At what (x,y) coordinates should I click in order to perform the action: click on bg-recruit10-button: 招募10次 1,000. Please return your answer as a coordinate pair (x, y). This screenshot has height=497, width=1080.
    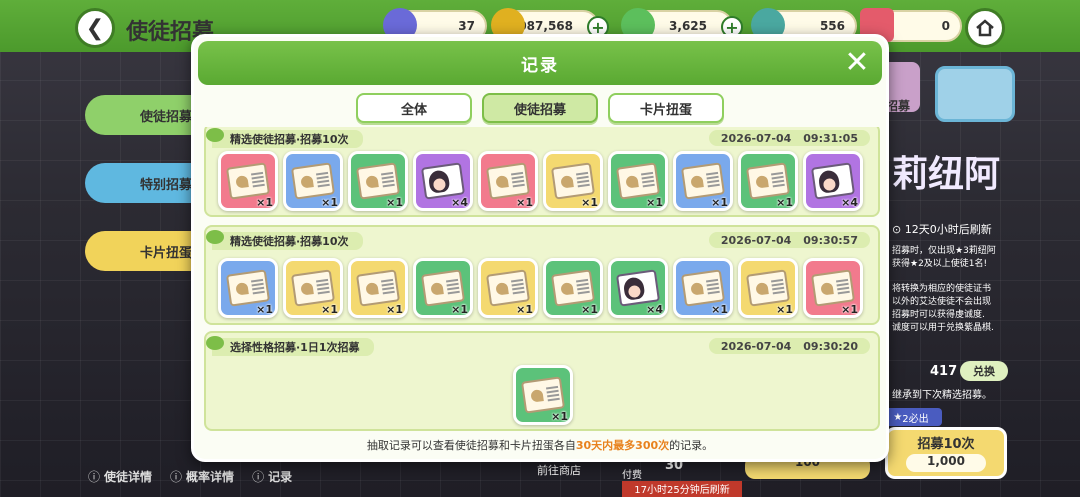
    Looking at the image, I should click on (946, 453).